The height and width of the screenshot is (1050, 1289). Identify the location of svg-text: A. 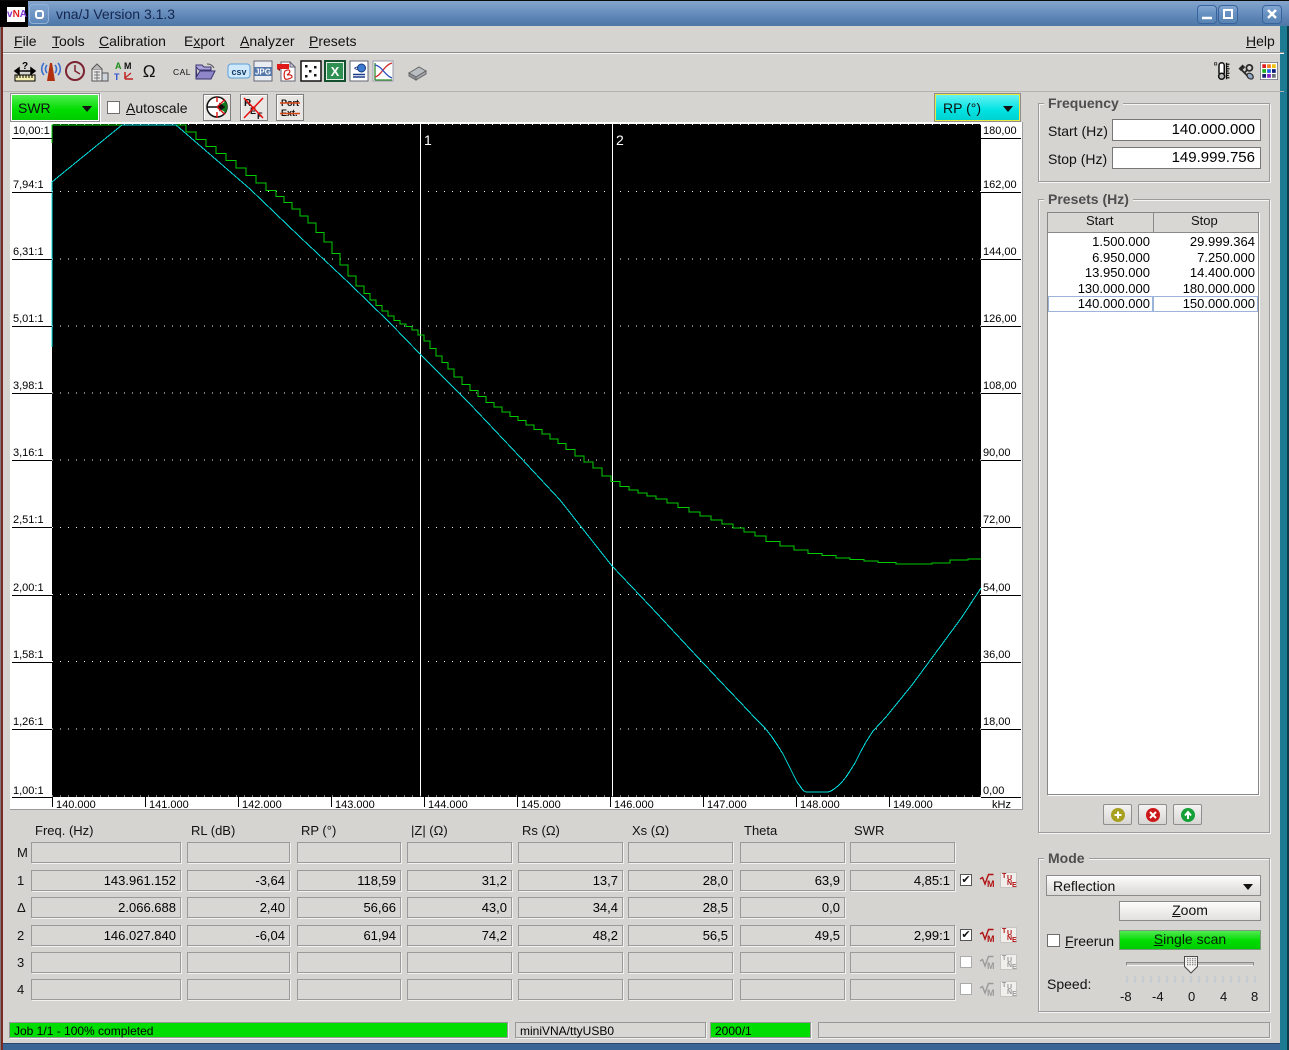
(118, 66).